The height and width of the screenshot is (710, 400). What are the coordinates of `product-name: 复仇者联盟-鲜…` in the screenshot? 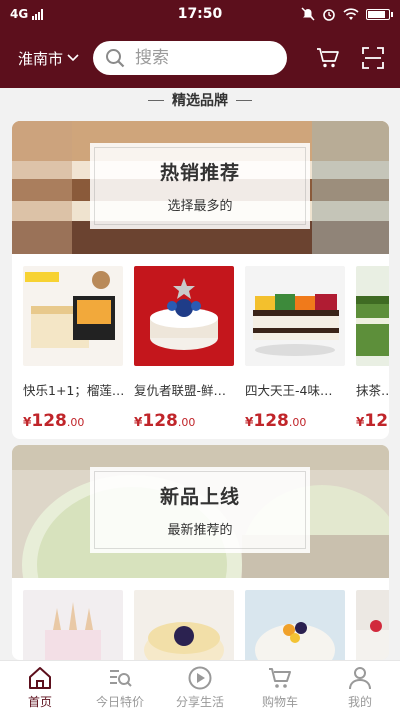 It's located at (180, 390).